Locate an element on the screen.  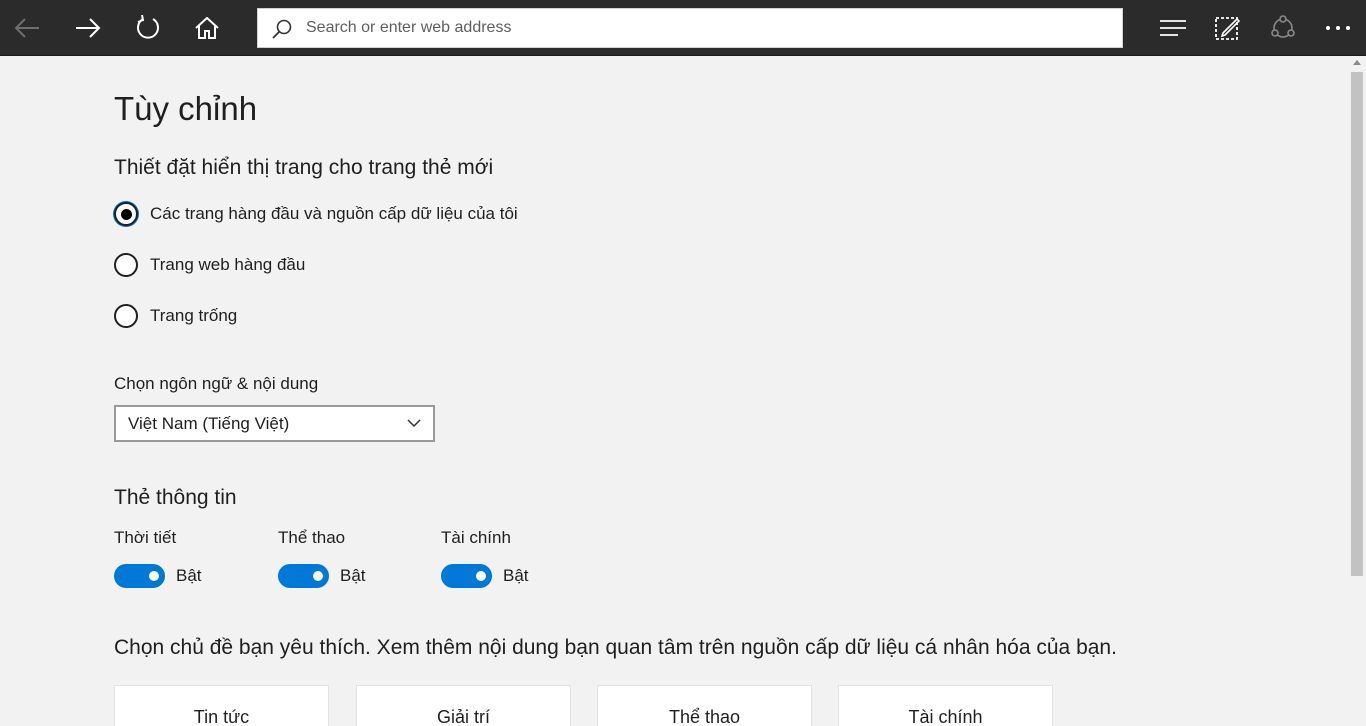
back-button is located at coordinates (27, 28).